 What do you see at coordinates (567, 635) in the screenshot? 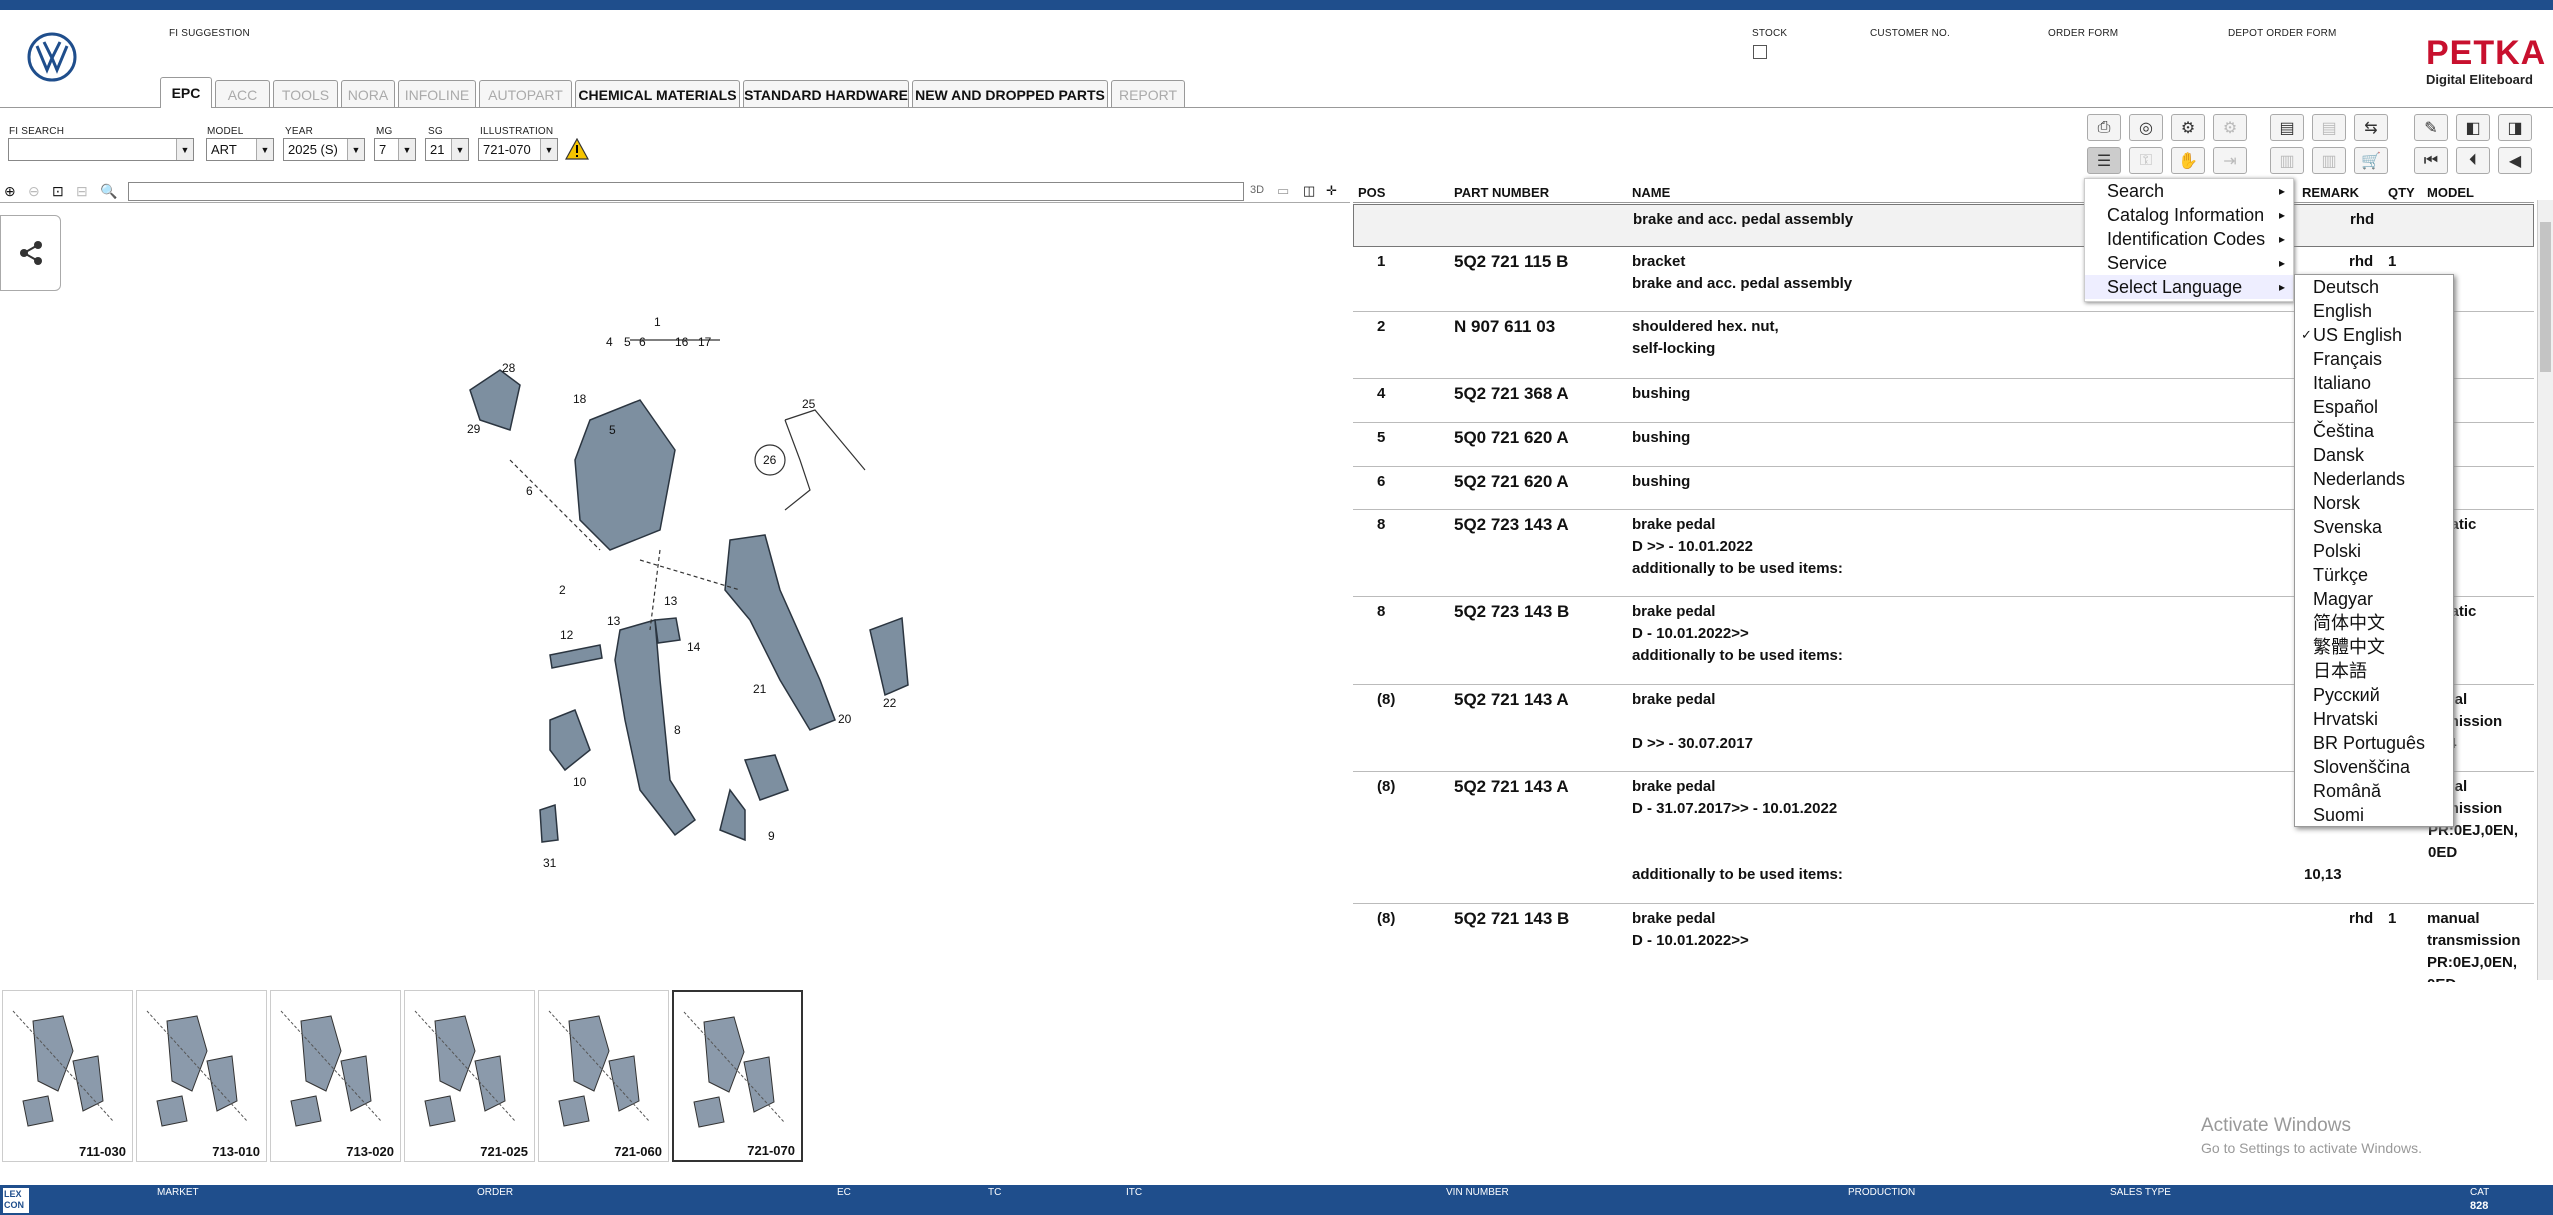
I see `callout-12: 12` at bounding box center [567, 635].